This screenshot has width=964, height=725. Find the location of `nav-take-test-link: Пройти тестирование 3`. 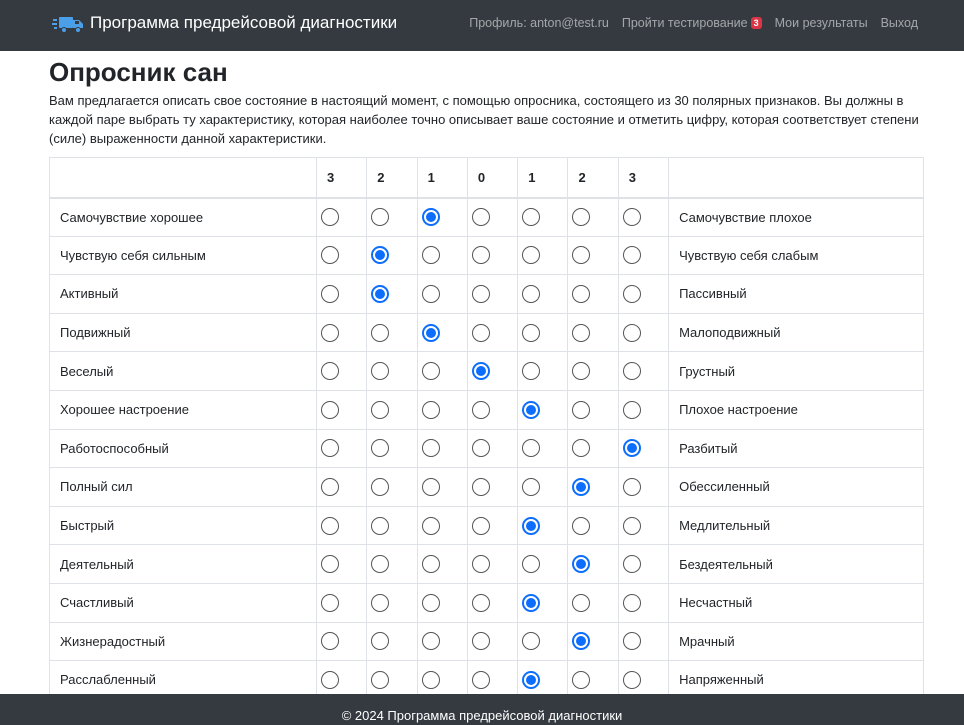

nav-take-test-link: Пройти тестирование 3 is located at coordinates (692, 23).